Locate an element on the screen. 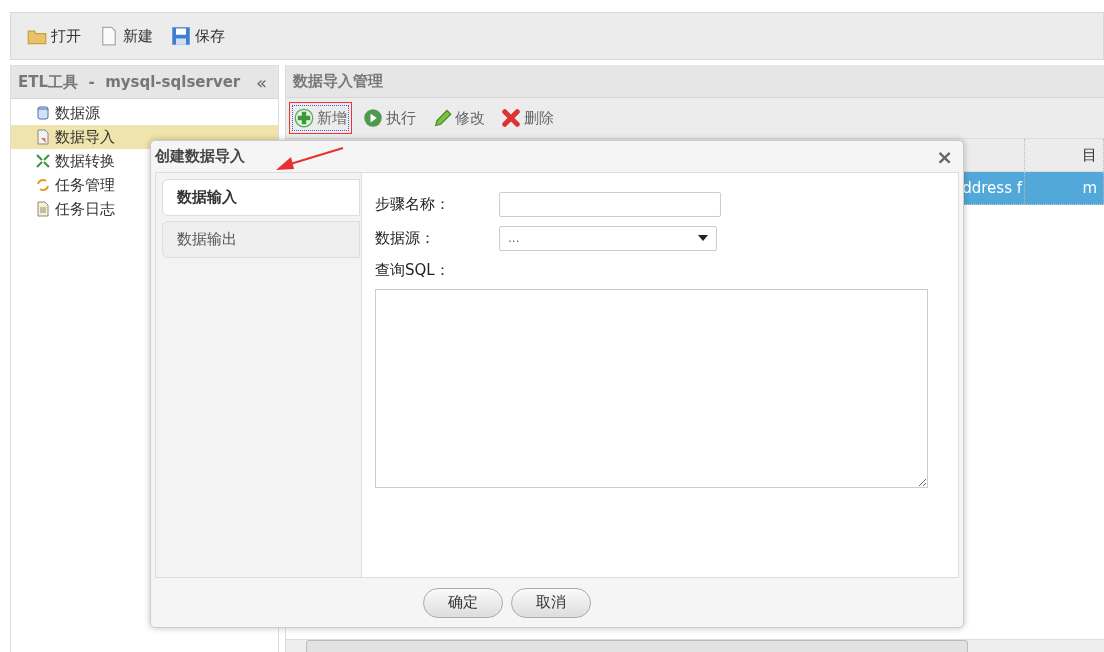  close-button: × is located at coordinates (944, 156).